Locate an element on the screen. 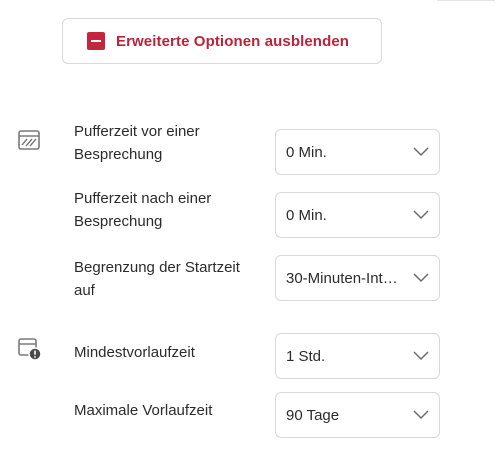 Image resolution: width=501 pixels, height=451 pixels. start-time-limit-select: 30-Minuten-Intervalle is located at coordinates (357, 278).